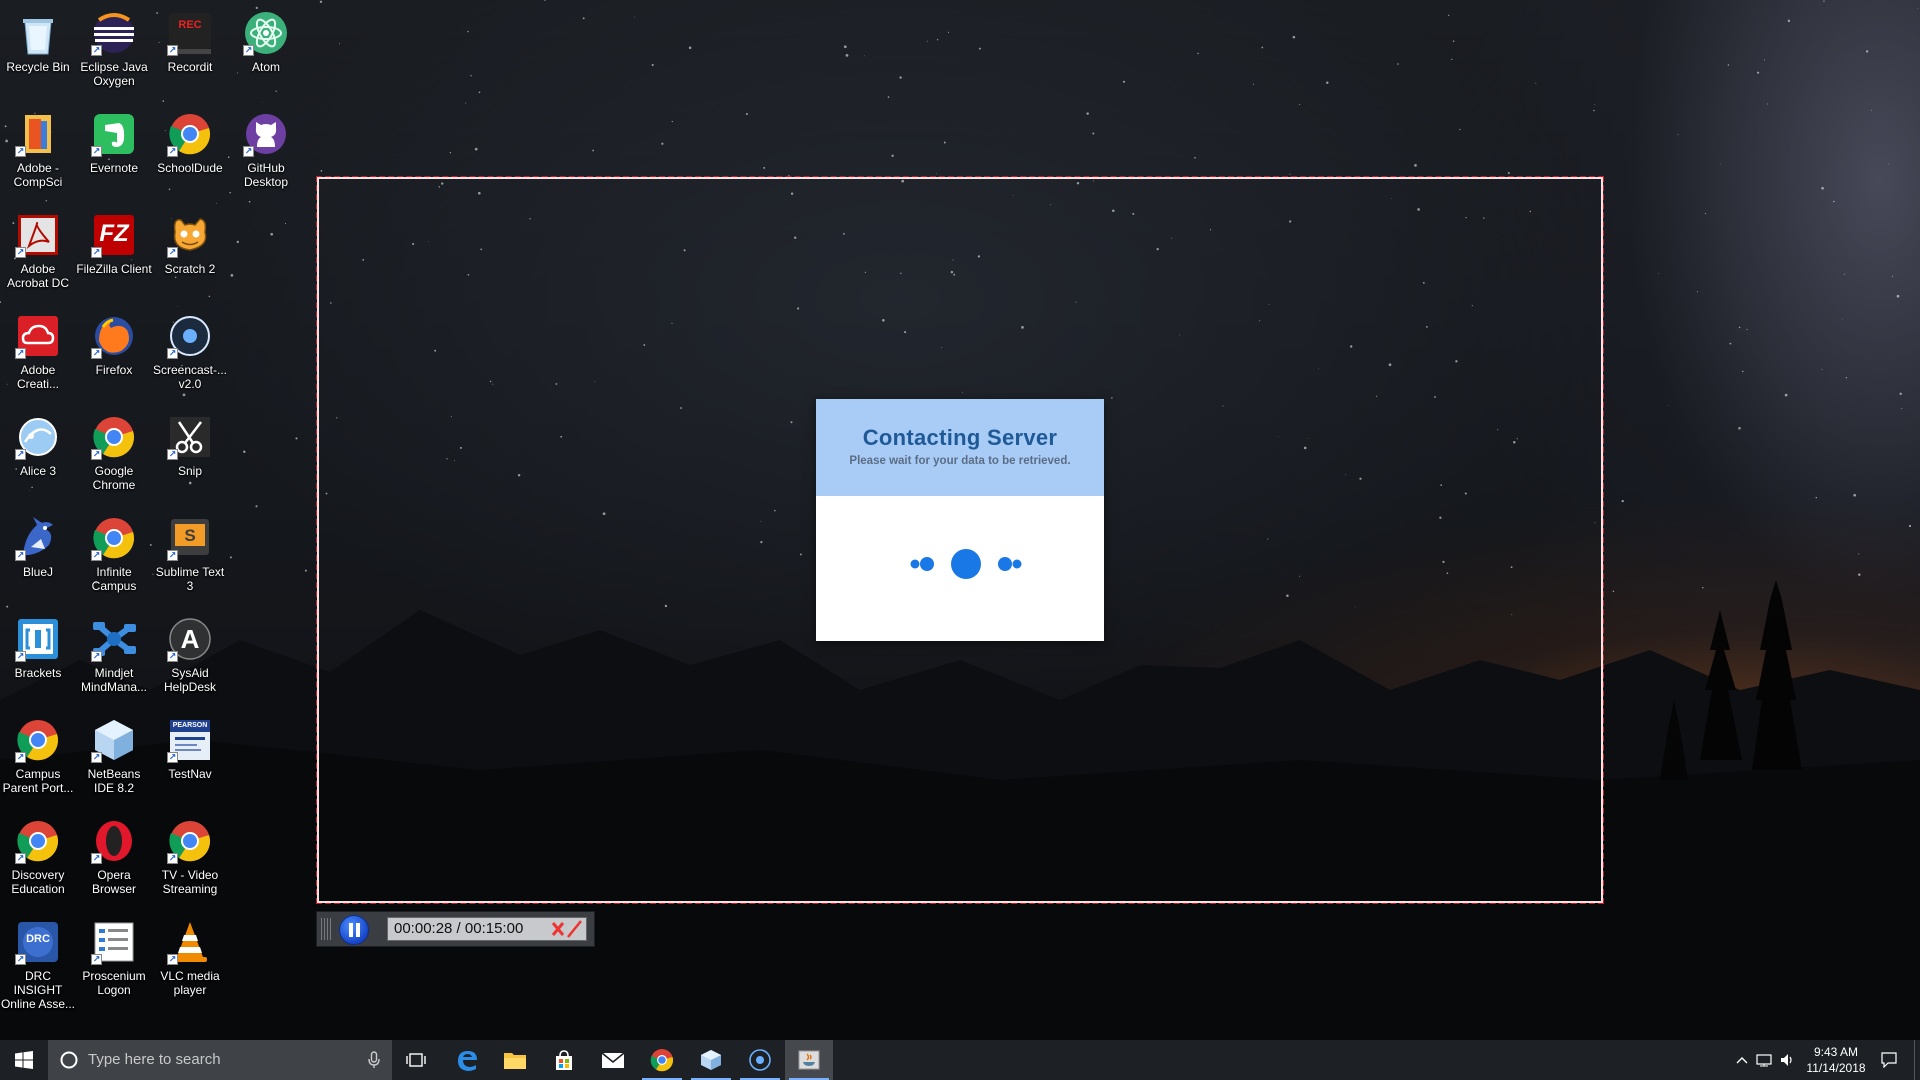 The image size is (1920, 1080). I want to click on task-view-icon, so click(416, 1060).